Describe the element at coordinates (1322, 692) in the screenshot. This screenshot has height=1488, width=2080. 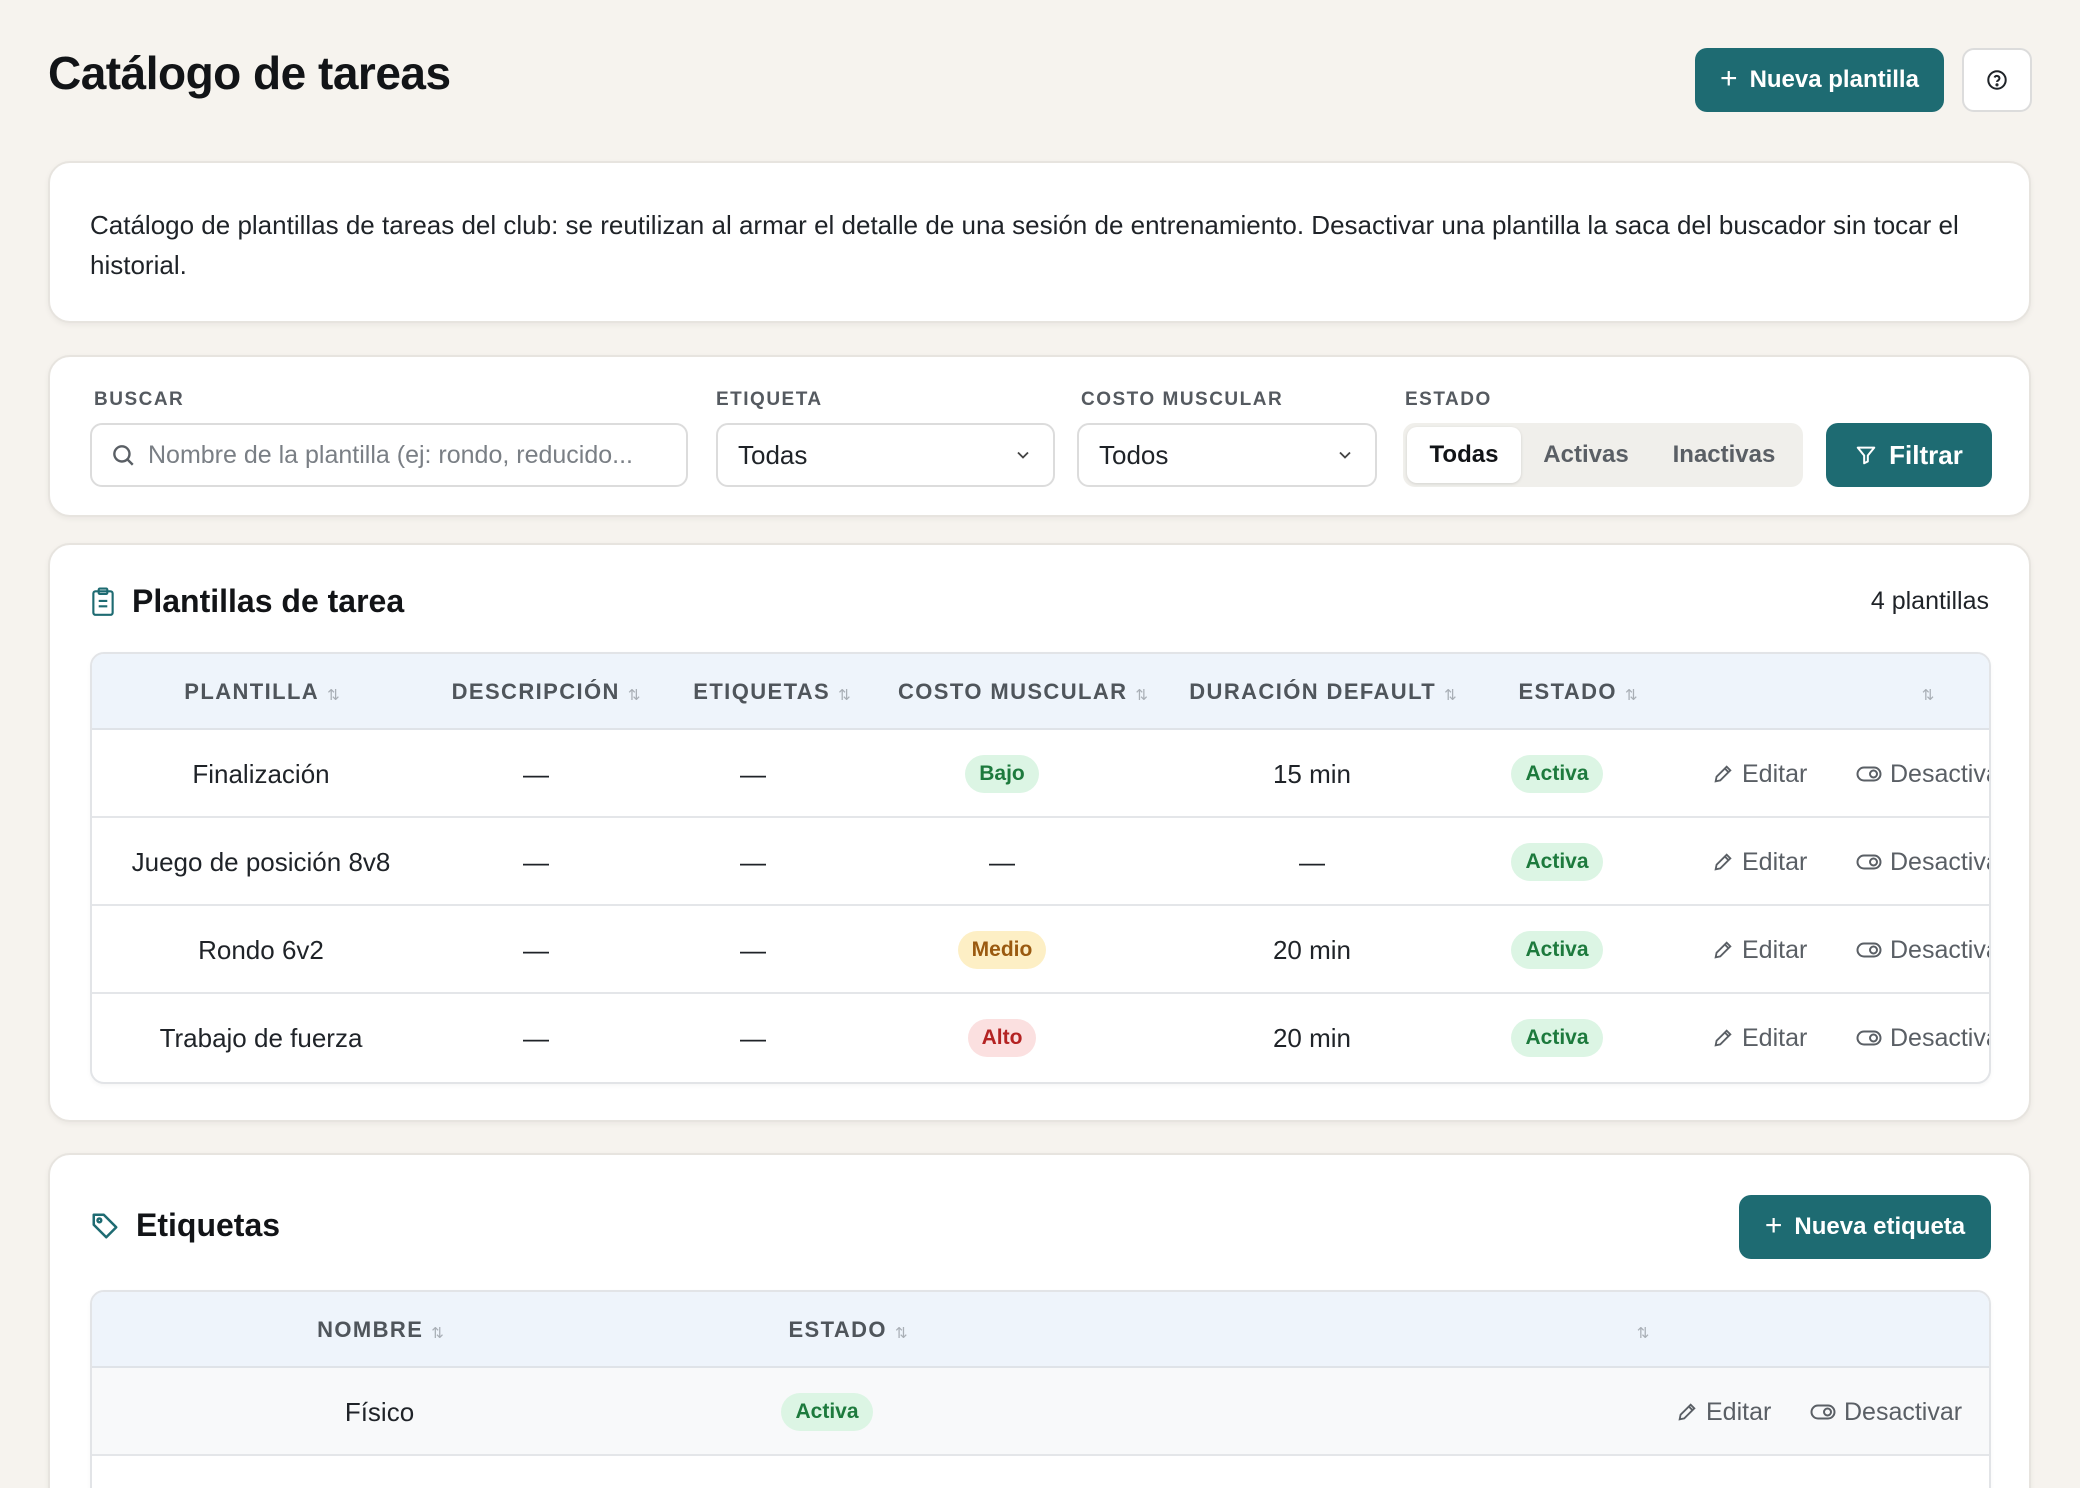
I see `column-header-default-duration: DURACIÓN DEFAULT ⇅` at that location.